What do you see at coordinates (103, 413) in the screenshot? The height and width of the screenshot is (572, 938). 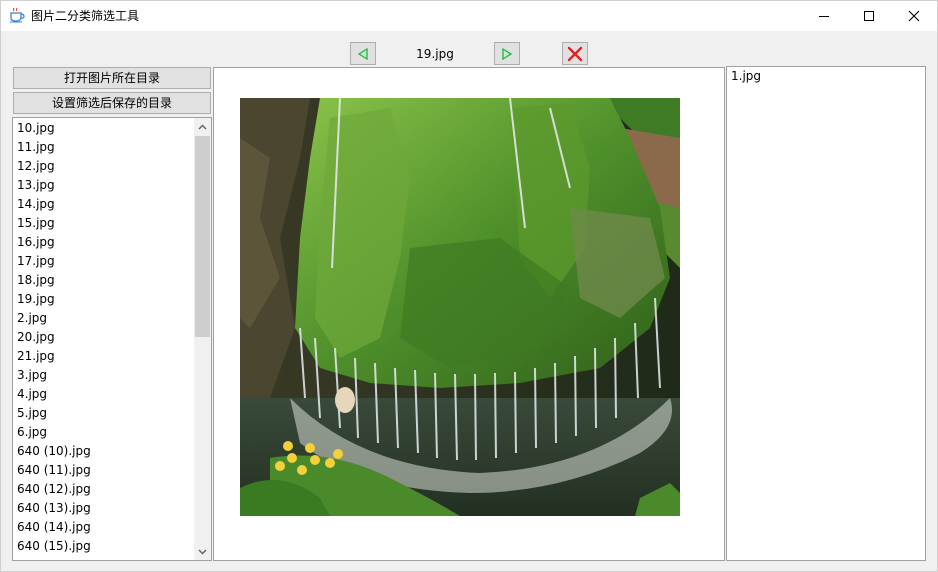 I see `file-list-item: 5.jpg` at bounding box center [103, 413].